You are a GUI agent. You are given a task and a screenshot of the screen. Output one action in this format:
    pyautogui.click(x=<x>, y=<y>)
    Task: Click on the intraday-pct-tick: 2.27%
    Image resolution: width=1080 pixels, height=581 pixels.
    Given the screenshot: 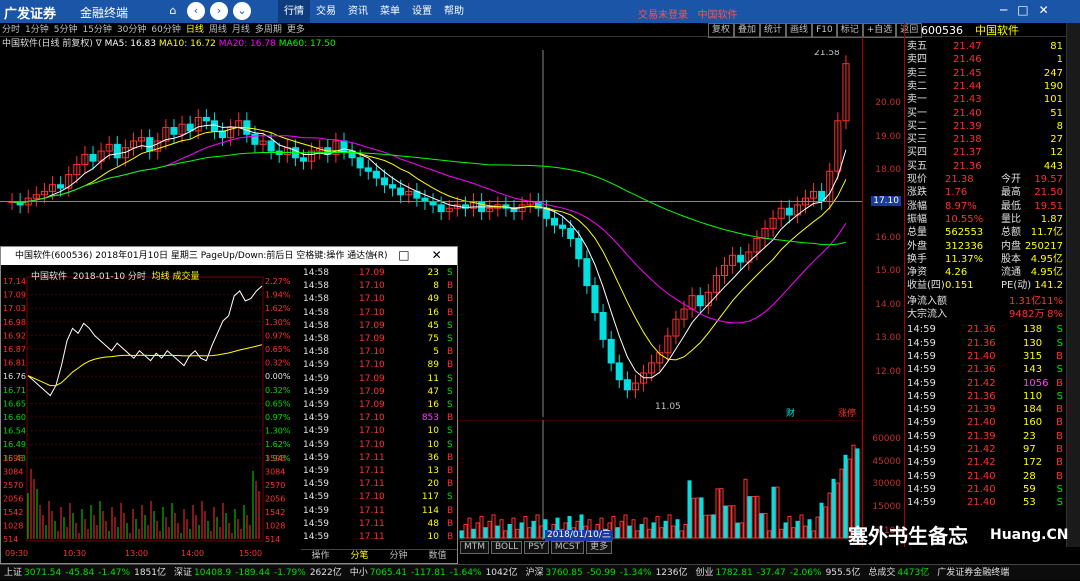 What is the action you would take?
    pyautogui.click(x=278, y=281)
    